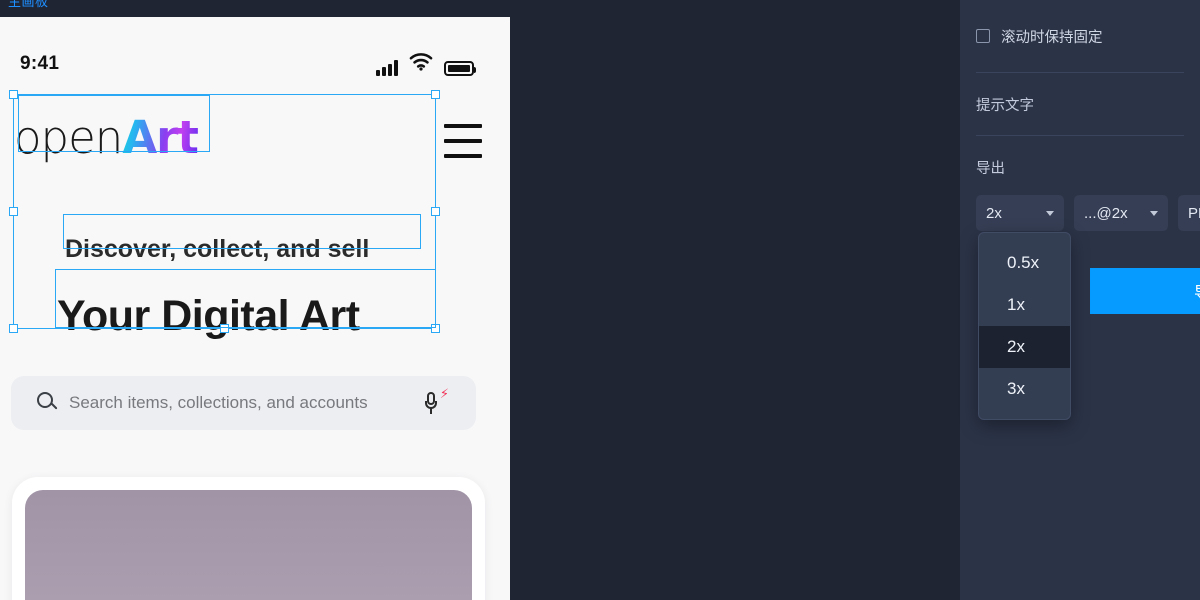 This screenshot has width=1200, height=600. Describe the element at coordinates (13, 211) in the screenshot. I see `resize-handle-left` at that location.